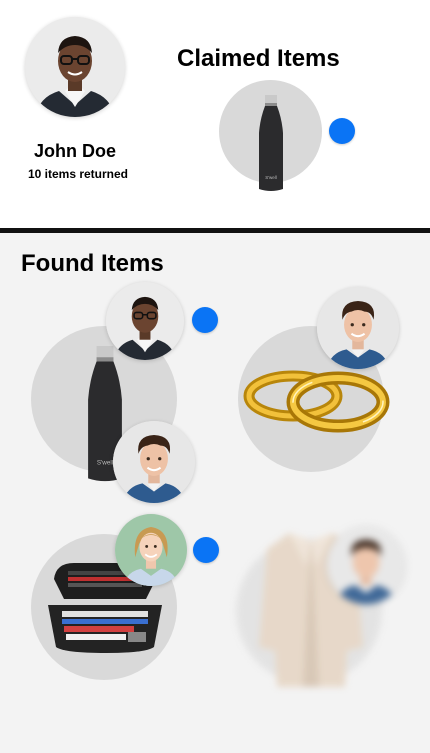 Image resolution: width=430 pixels, height=753 pixels. What do you see at coordinates (271, 143) in the screenshot?
I see `bottle-icon: S'well` at bounding box center [271, 143].